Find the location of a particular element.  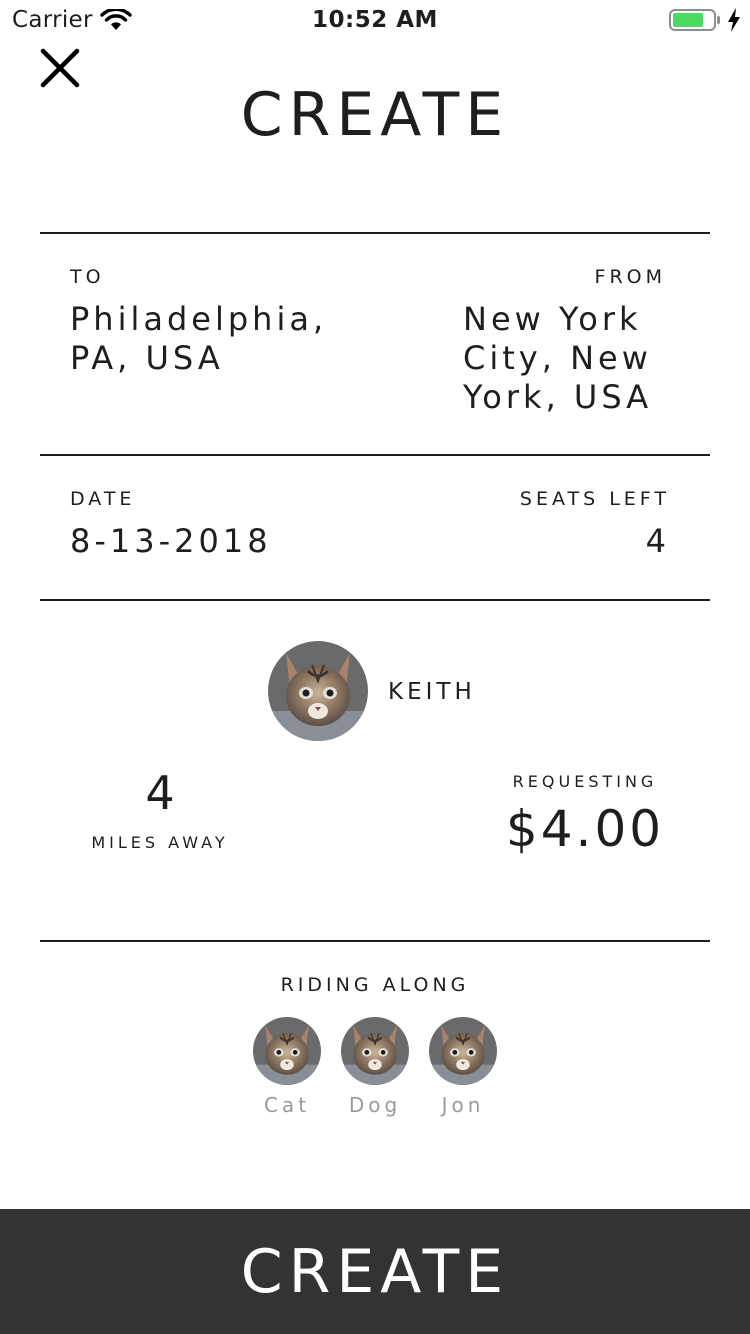

driver-avatar is located at coordinates (318, 691).